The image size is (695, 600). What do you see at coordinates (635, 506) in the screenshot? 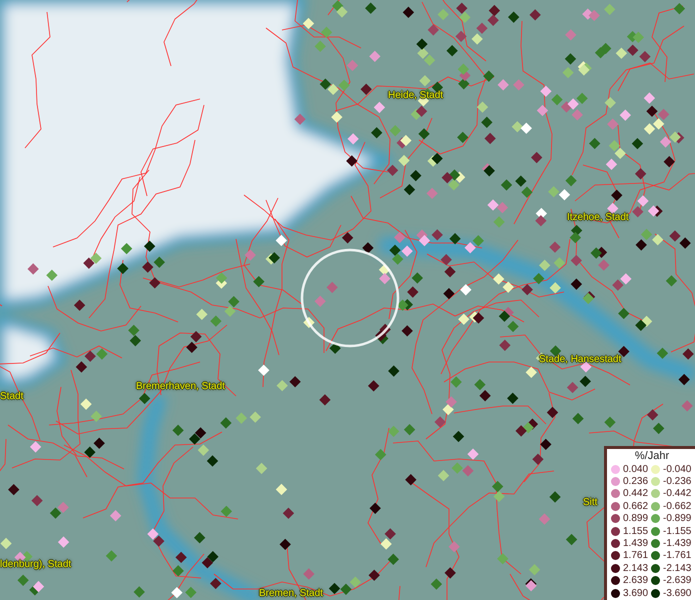
I see `legend-value: 0.662` at bounding box center [635, 506].